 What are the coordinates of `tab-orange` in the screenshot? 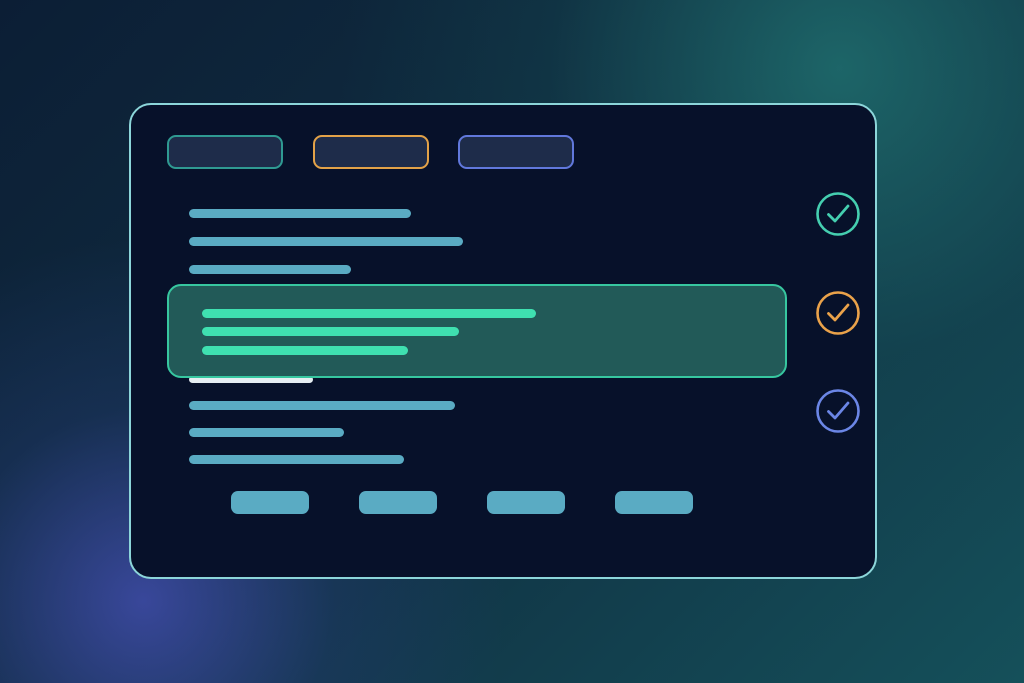 It's located at (371, 152).